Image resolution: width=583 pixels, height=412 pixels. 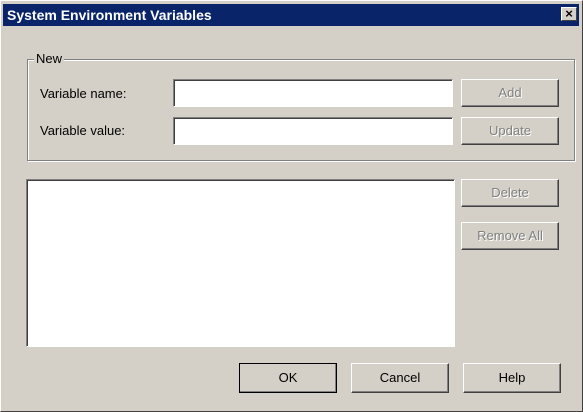 I want to click on variable-value-input, so click(x=313, y=131).